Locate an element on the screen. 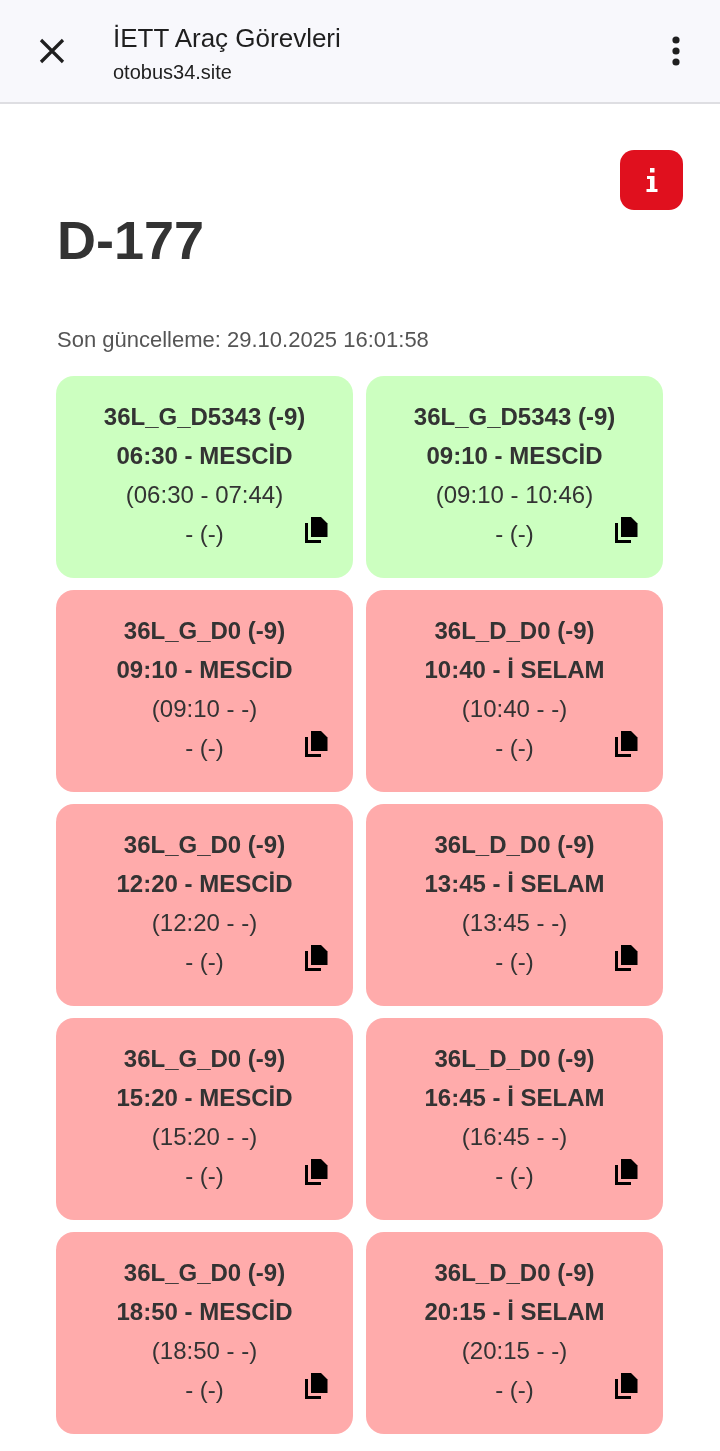 This screenshot has width=720, height=1451. time-range-text: (20:15 - -) is located at coordinates (514, 1351).